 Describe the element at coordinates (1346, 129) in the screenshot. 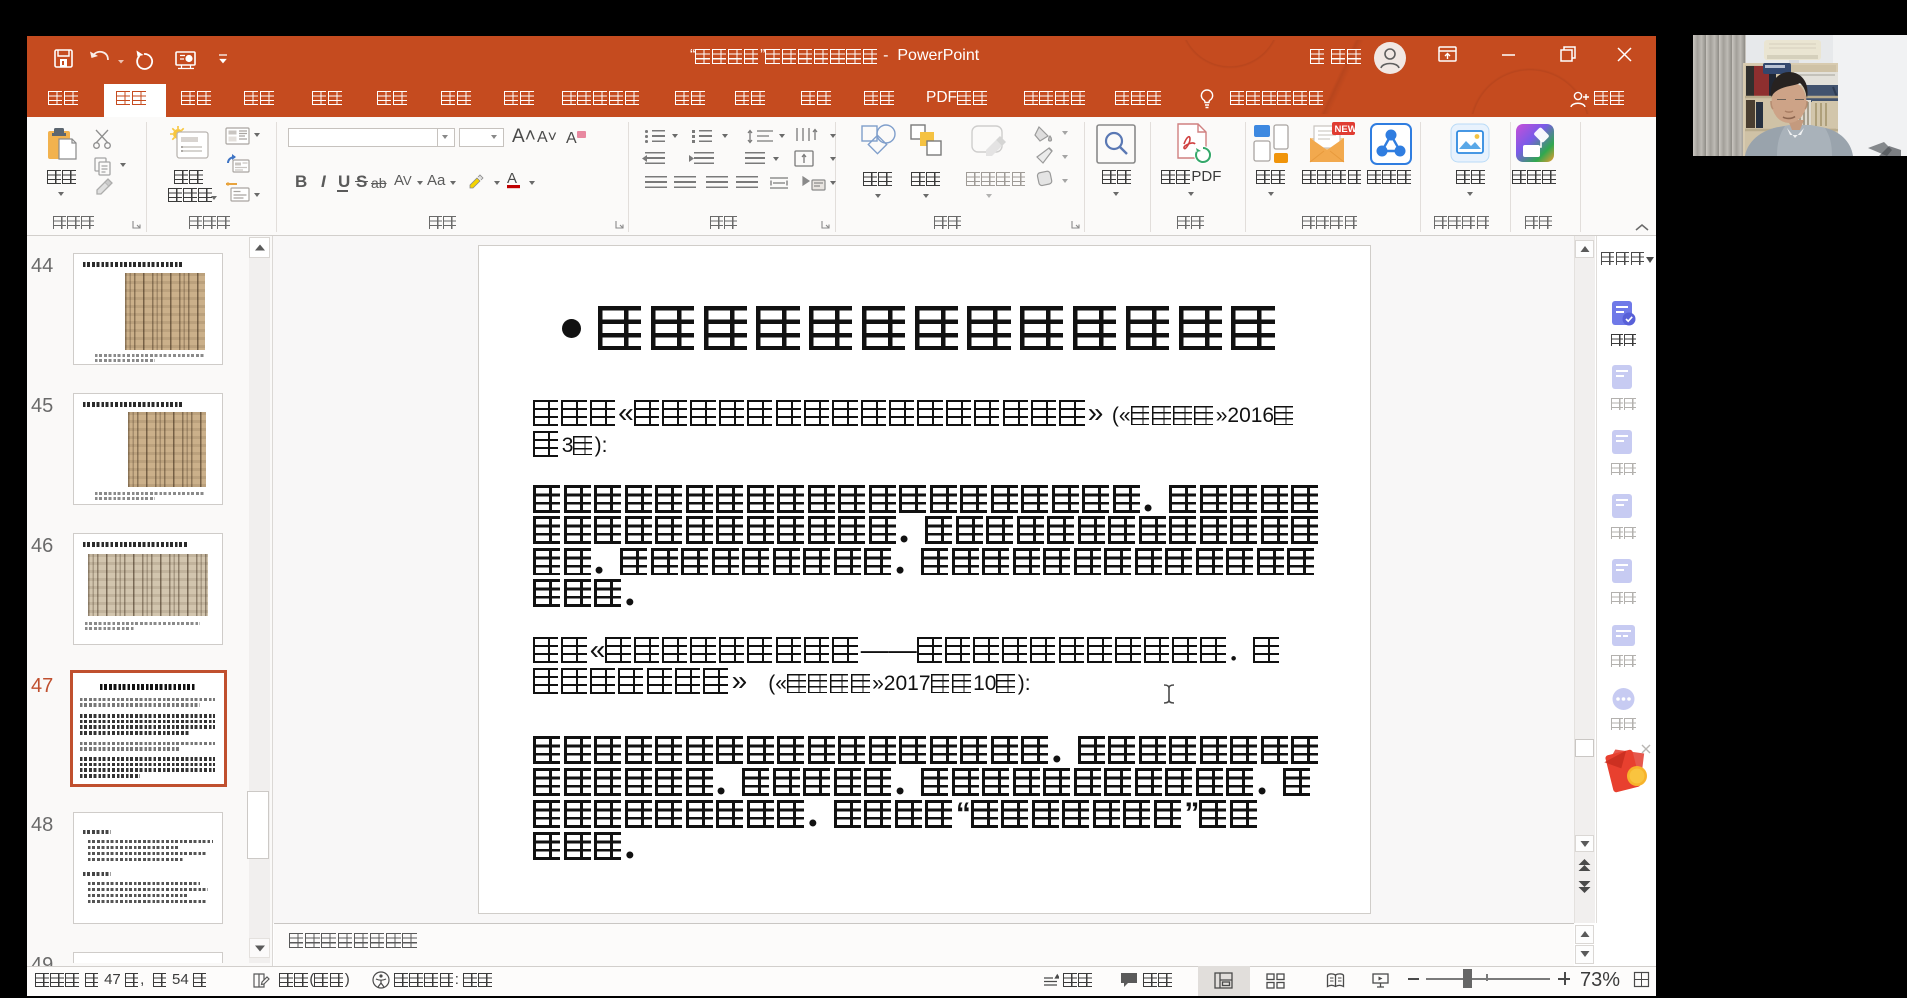

I see `svg-text: NEW` at that location.